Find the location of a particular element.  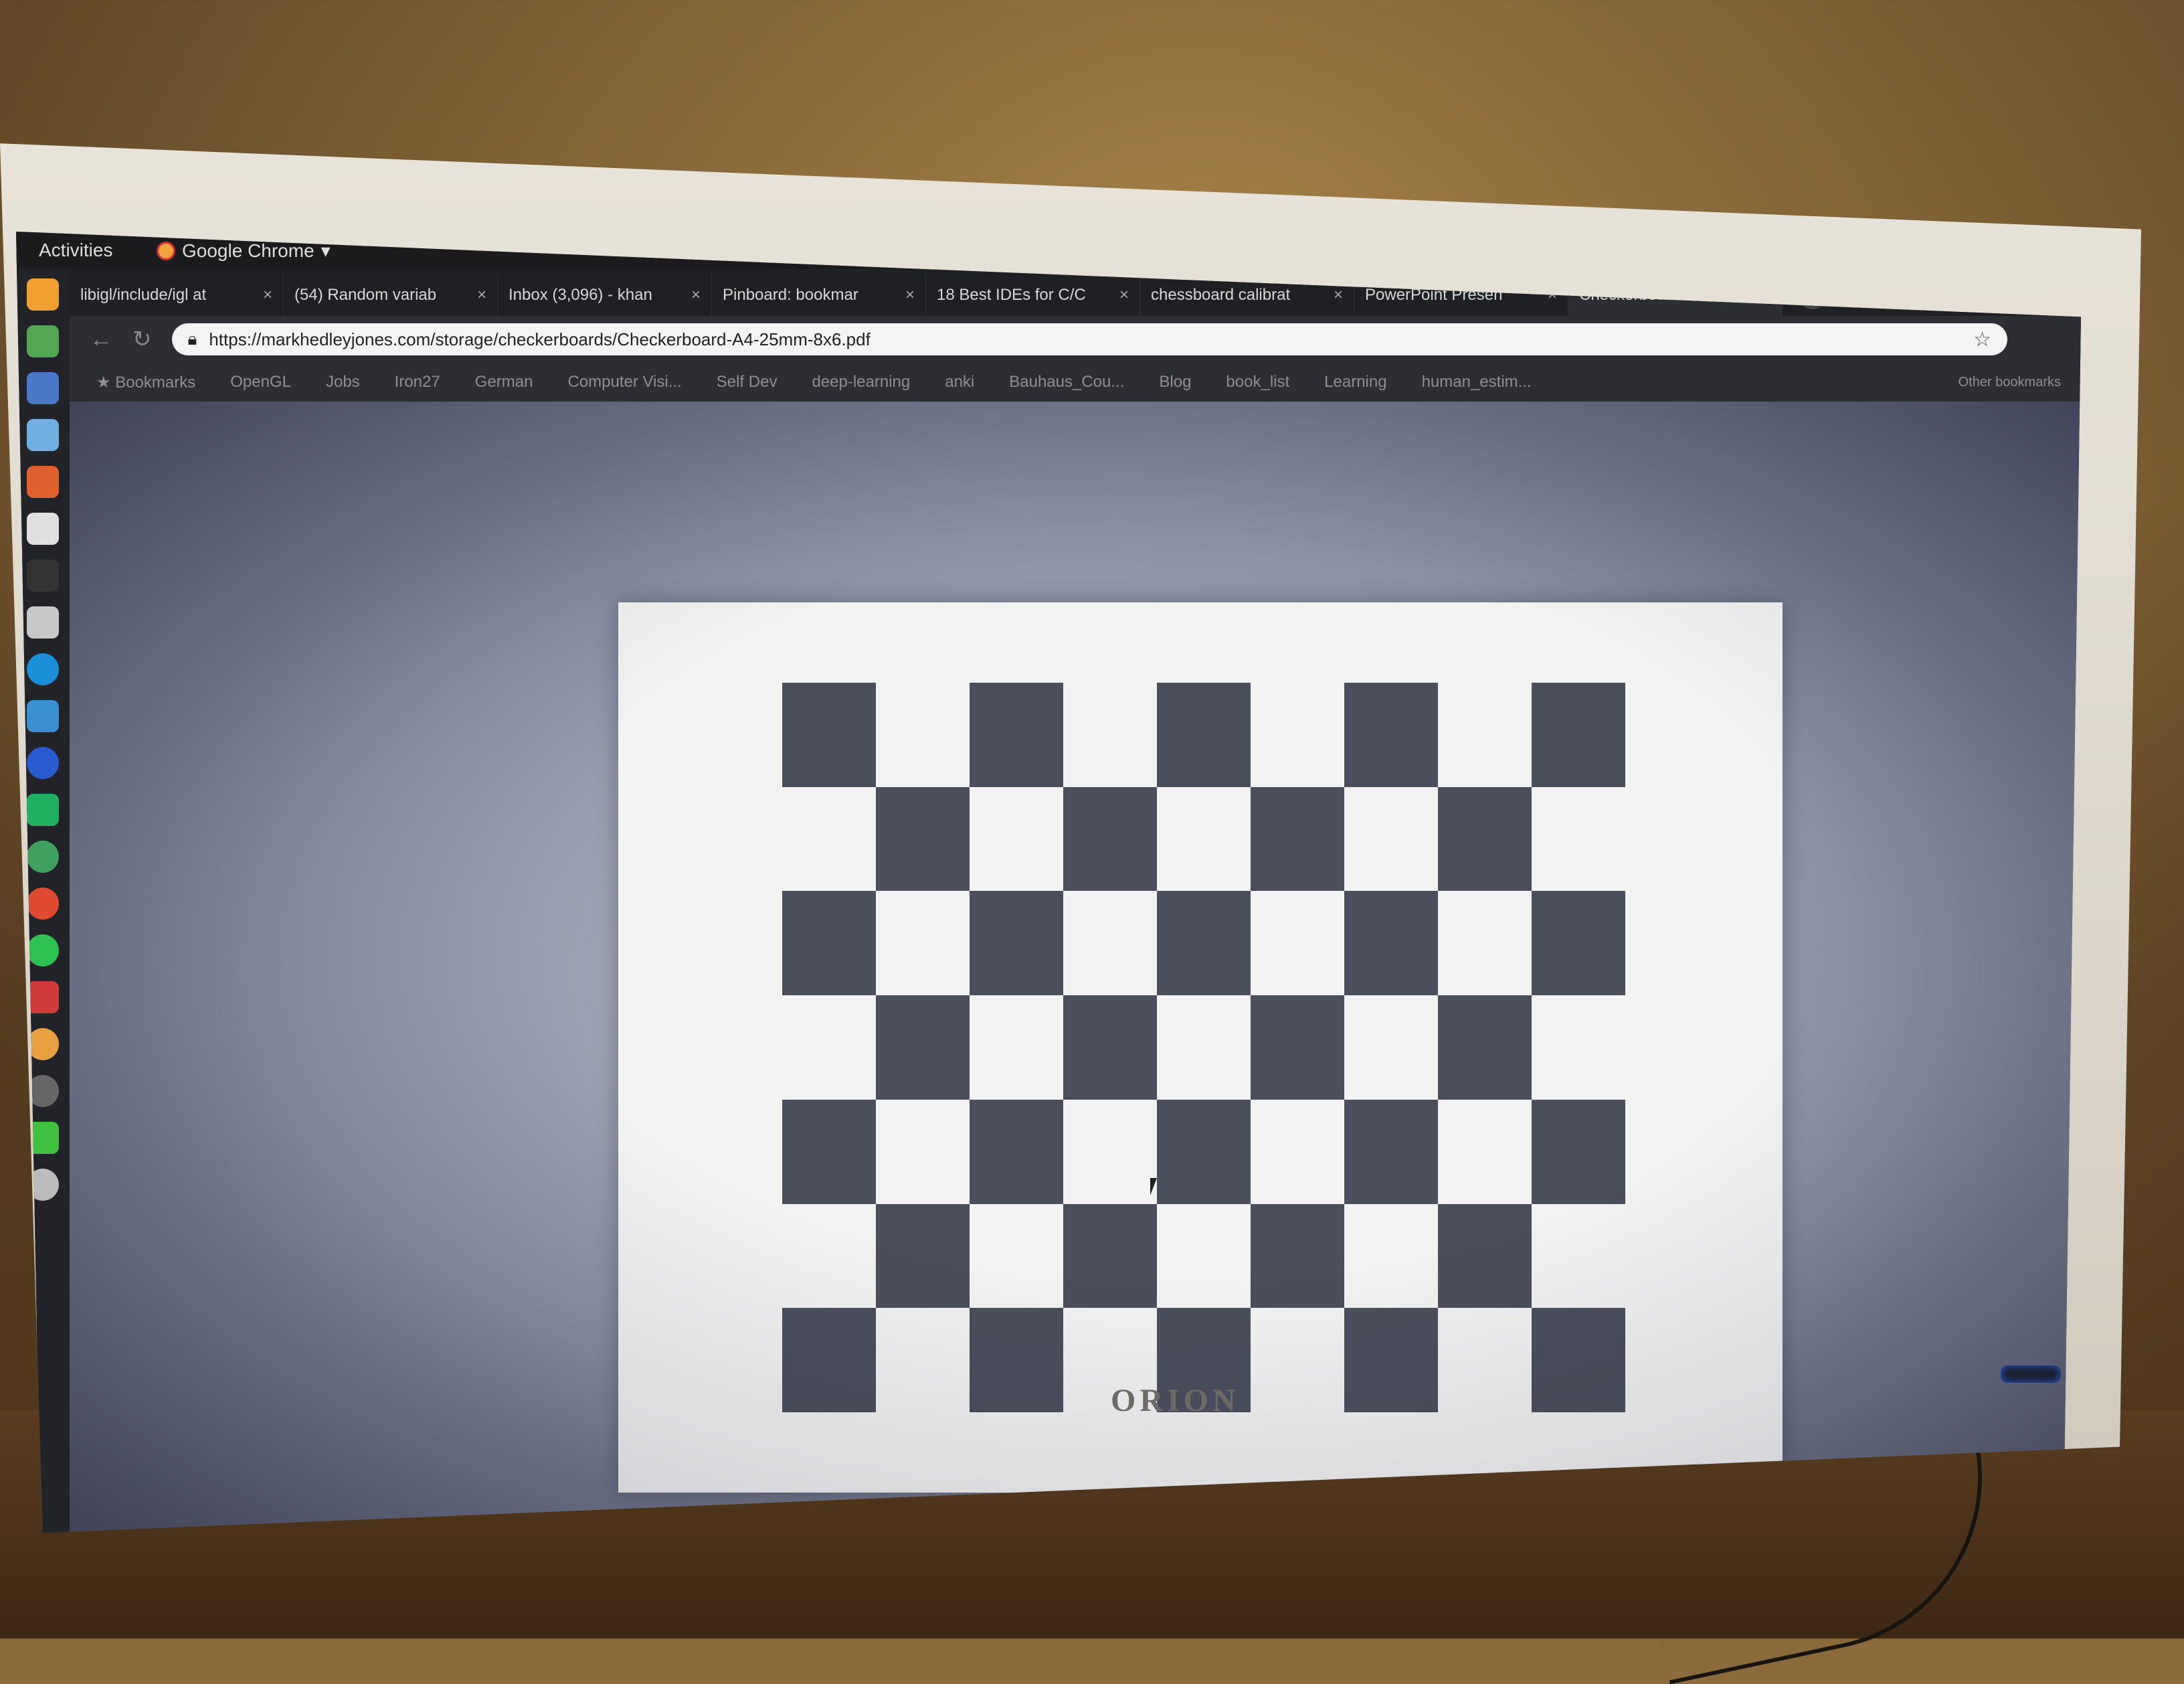

app-menu: Google Chrome ▾ is located at coordinates (244, 251).